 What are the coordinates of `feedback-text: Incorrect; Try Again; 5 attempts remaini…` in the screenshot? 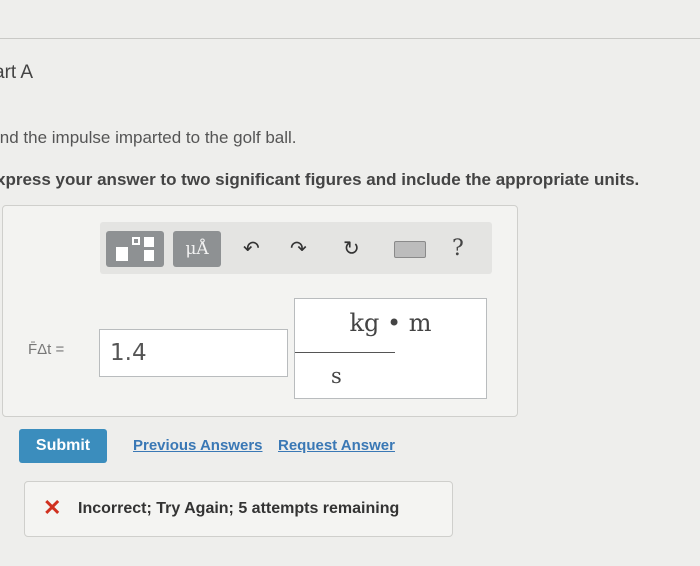 It's located at (239, 508).